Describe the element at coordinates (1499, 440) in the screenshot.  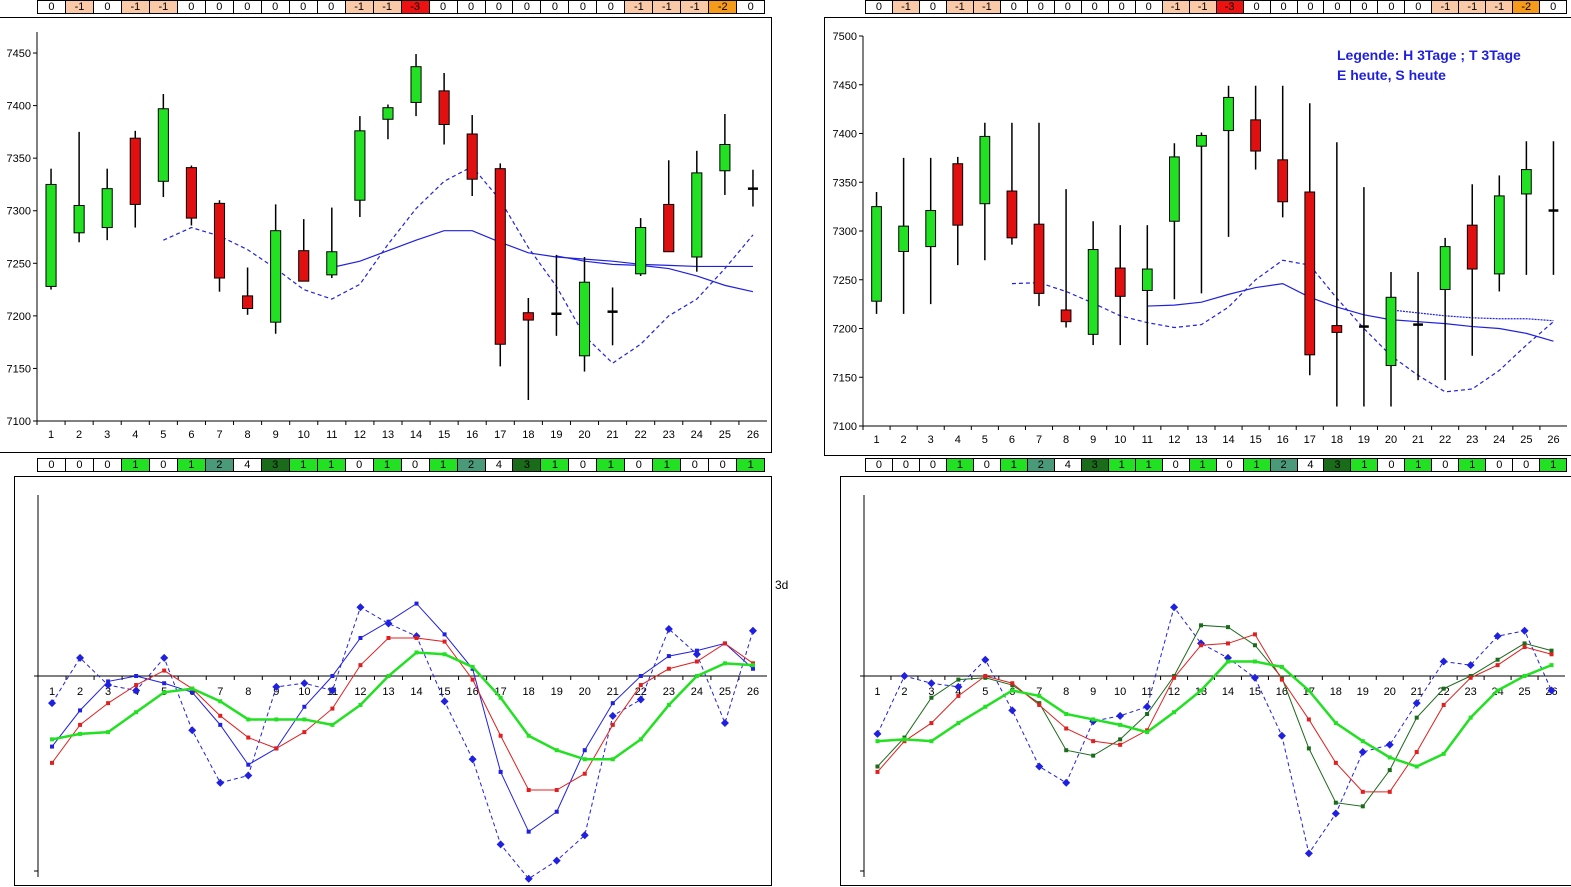
I see `x-tick-label: 24` at that location.